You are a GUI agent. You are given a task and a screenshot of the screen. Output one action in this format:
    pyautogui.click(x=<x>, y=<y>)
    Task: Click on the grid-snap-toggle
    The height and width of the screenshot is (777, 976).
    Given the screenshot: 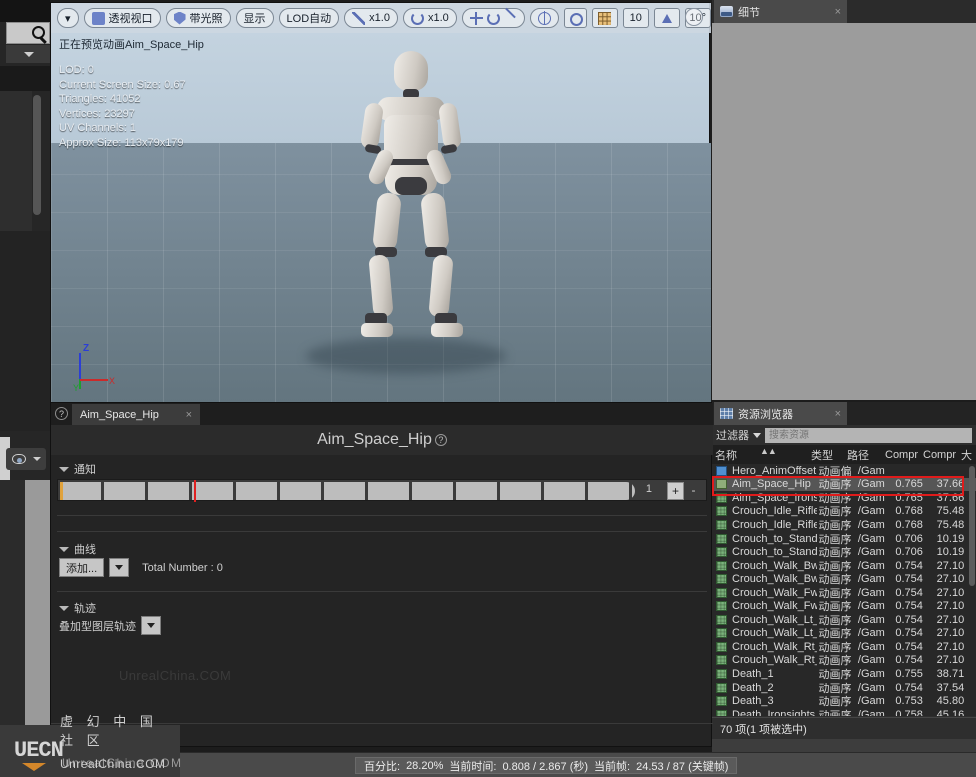 What is the action you would take?
    pyautogui.click(x=604, y=18)
    